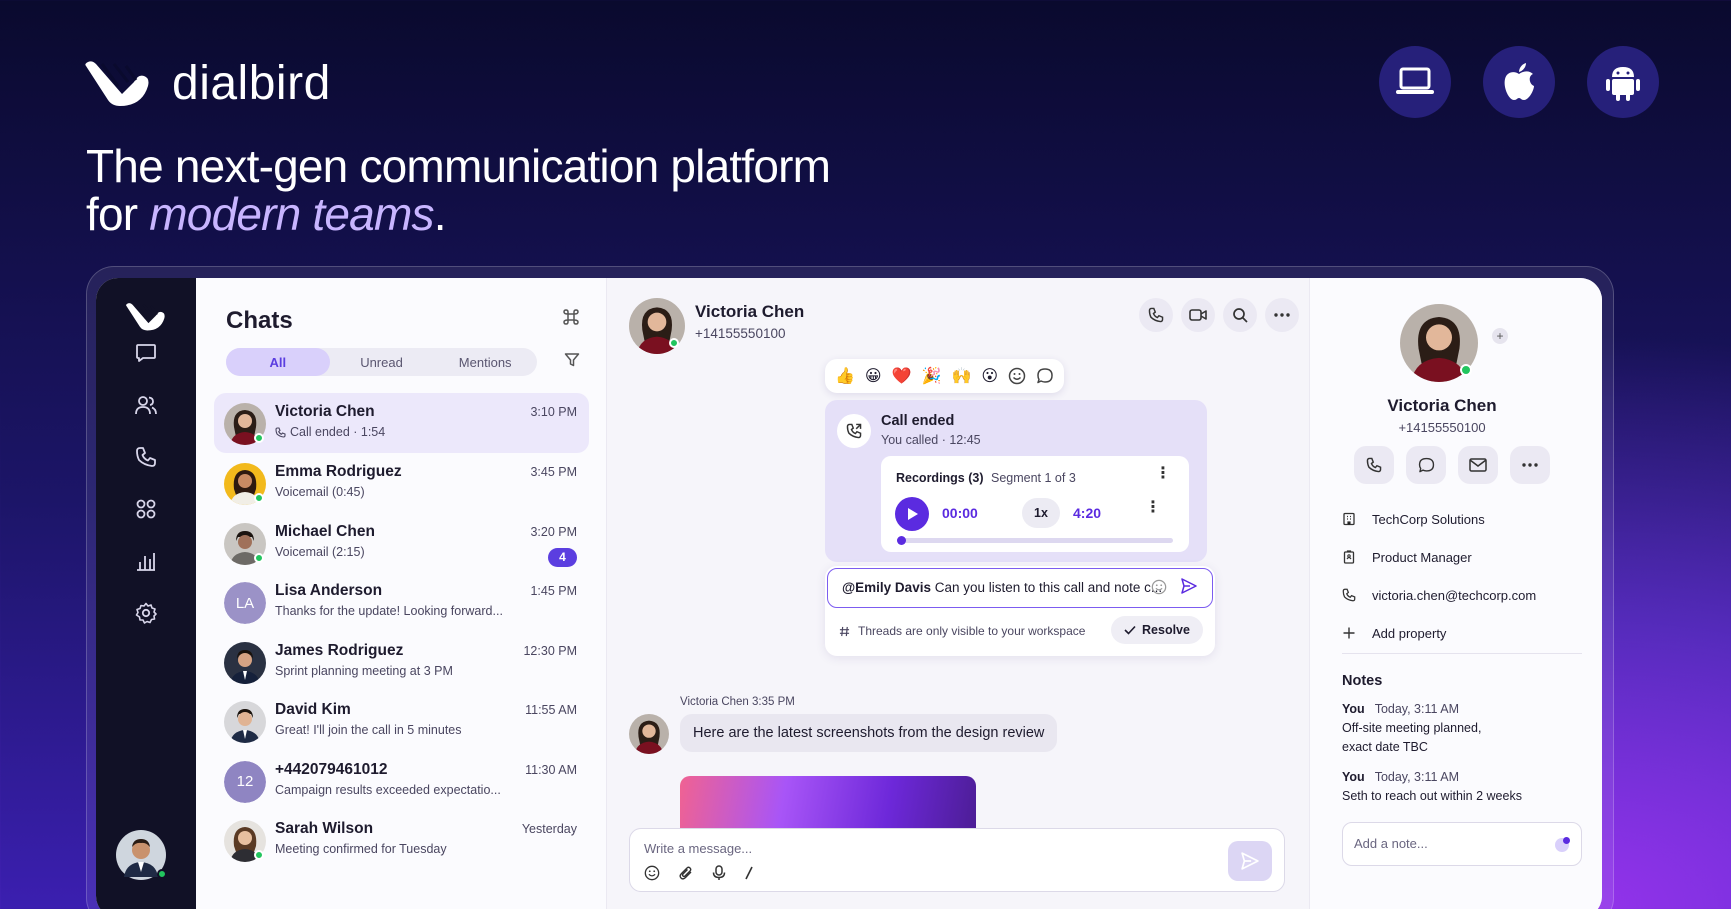 This screenshot has width=1731, height=909. I want to click on playback-current-time: 00:00, so click(960, 513).